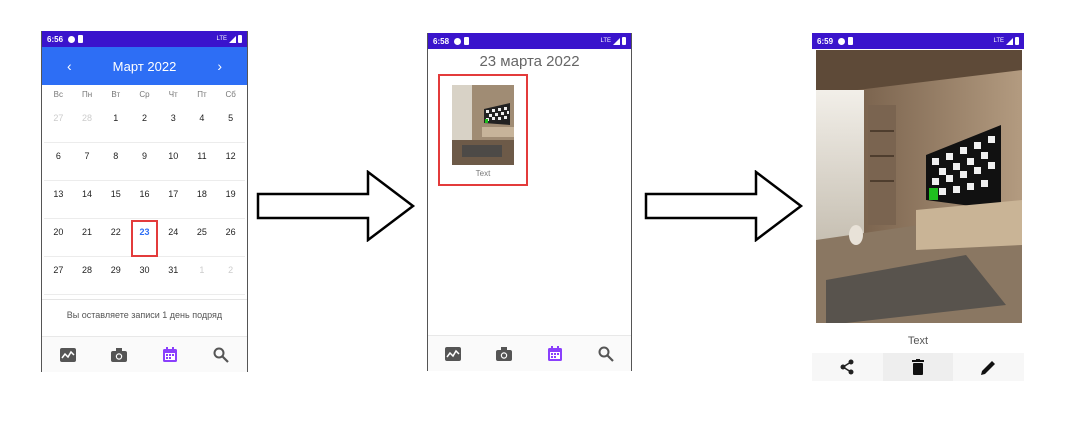  What do you see at coordinates (989, 367) in the screenshot?
I see `edit-icon` at bounding box center [989, 367].